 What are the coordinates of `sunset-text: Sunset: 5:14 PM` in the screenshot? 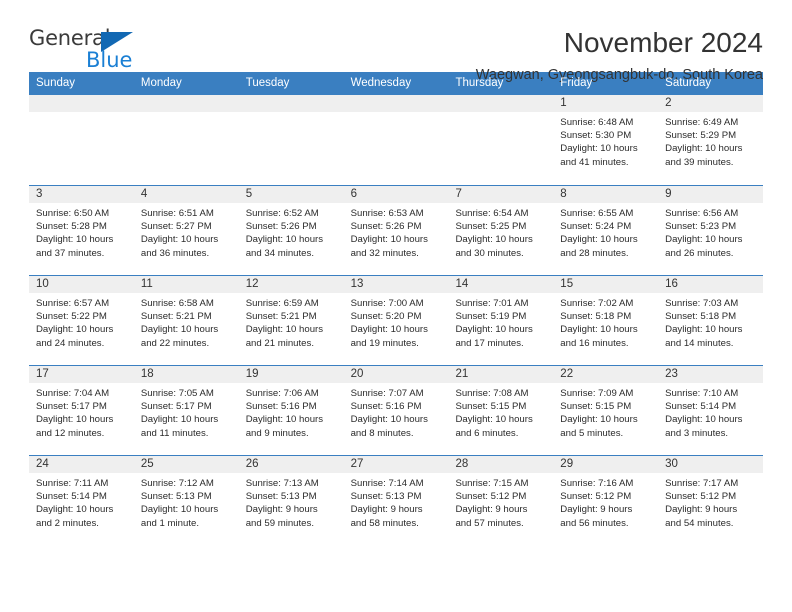 It's located at (71, 497).